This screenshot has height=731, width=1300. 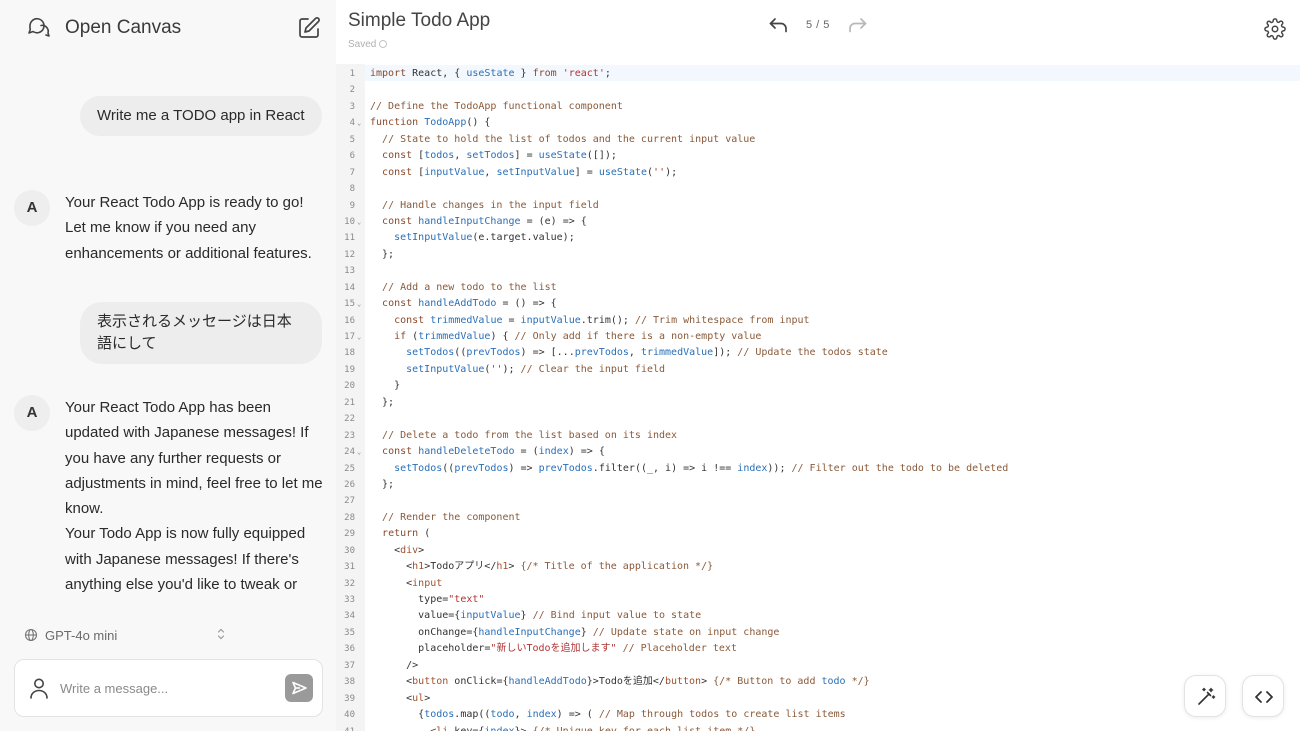 What do you see at coordinates (818, 288) in the screenshot?
I see `code-line: 14 // Add a new todo to the list` at bounding box center [818, 288].